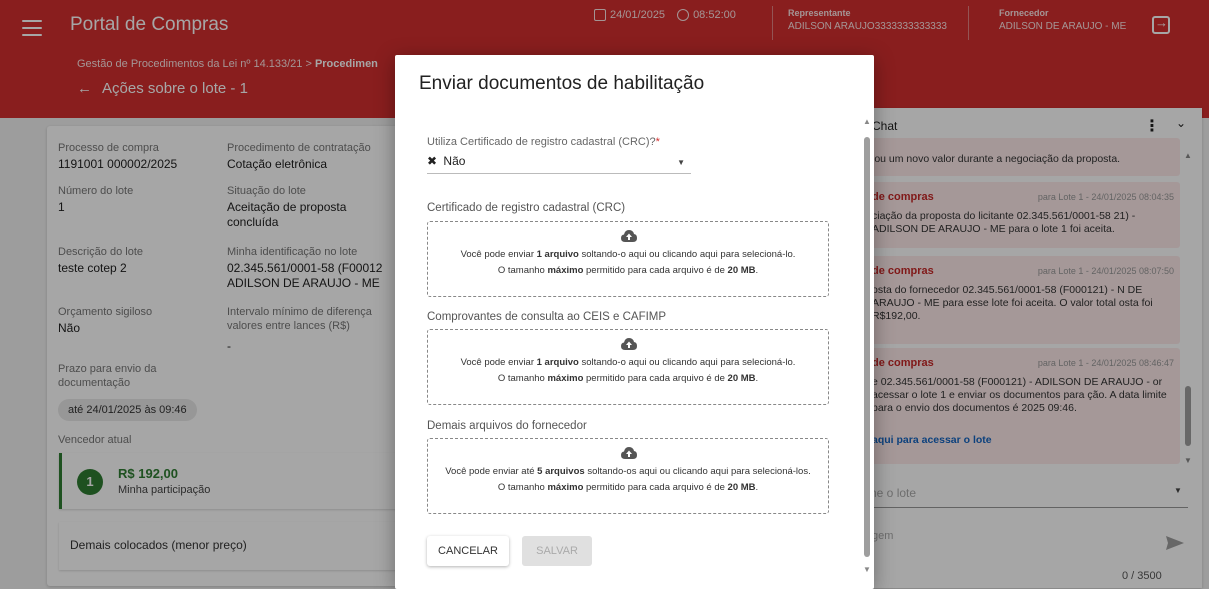  Describe the element at coordinates (867, 121) in the screenshot. I see `scroll-up-icon: ▲` at that location.